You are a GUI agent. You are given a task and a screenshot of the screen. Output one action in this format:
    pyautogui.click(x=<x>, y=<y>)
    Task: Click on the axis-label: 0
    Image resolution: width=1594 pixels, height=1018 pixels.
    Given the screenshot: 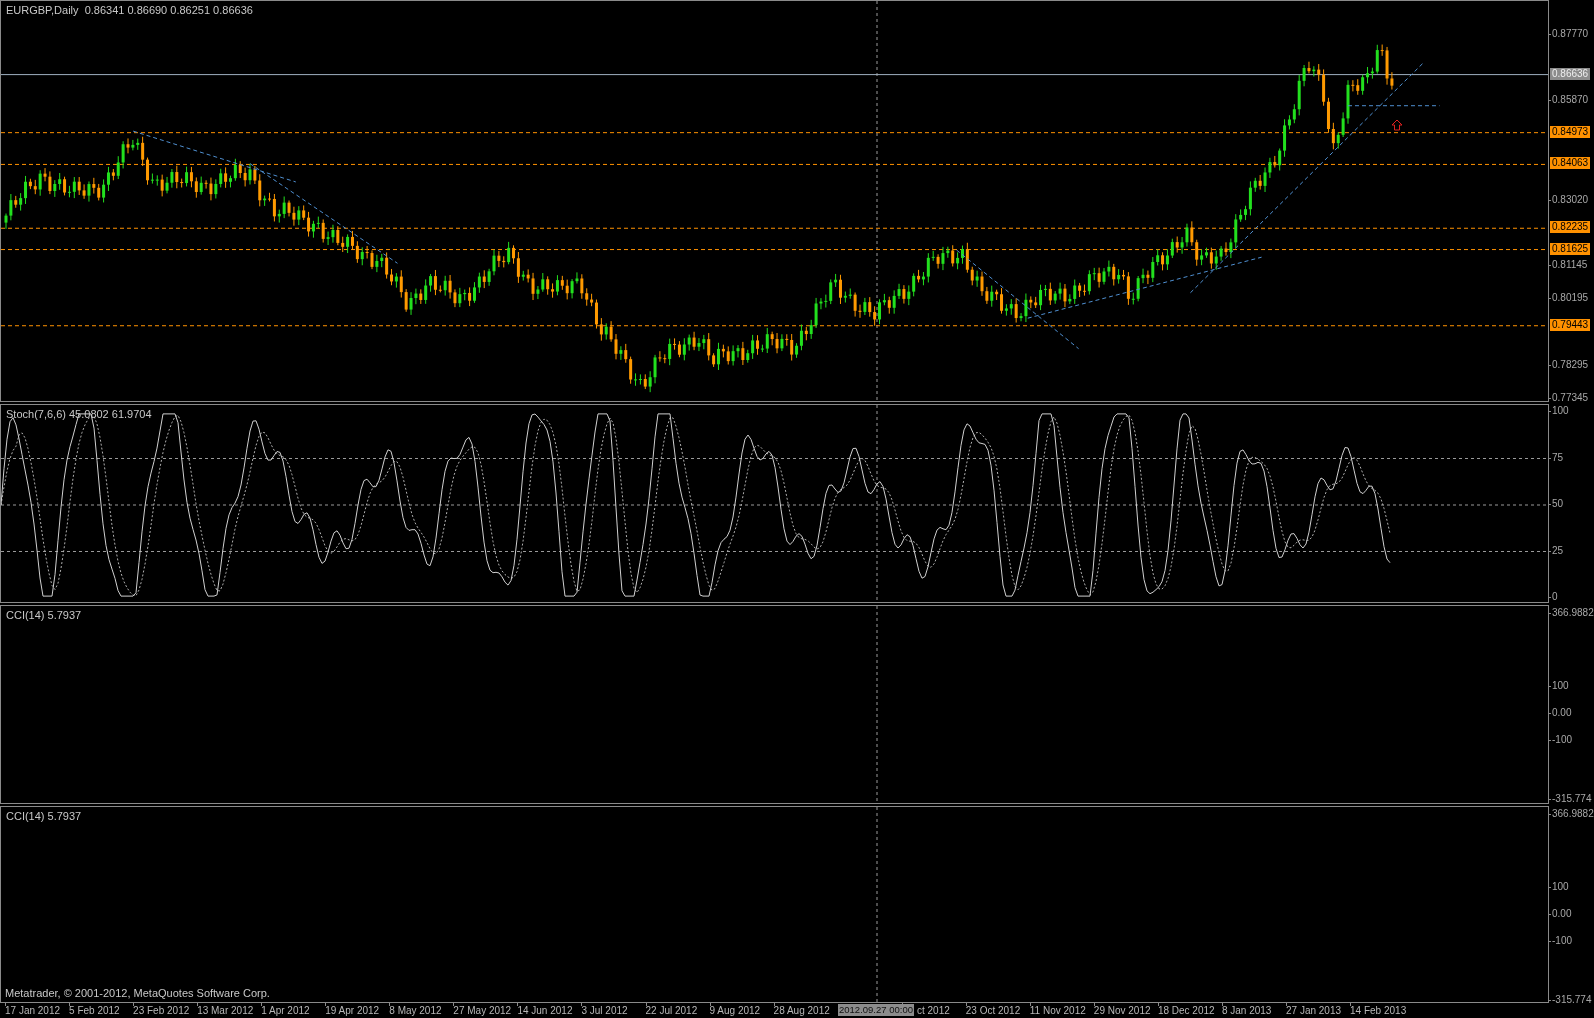 What is the action you would take?
    pyautogui.click(x=1555, y=597)
    